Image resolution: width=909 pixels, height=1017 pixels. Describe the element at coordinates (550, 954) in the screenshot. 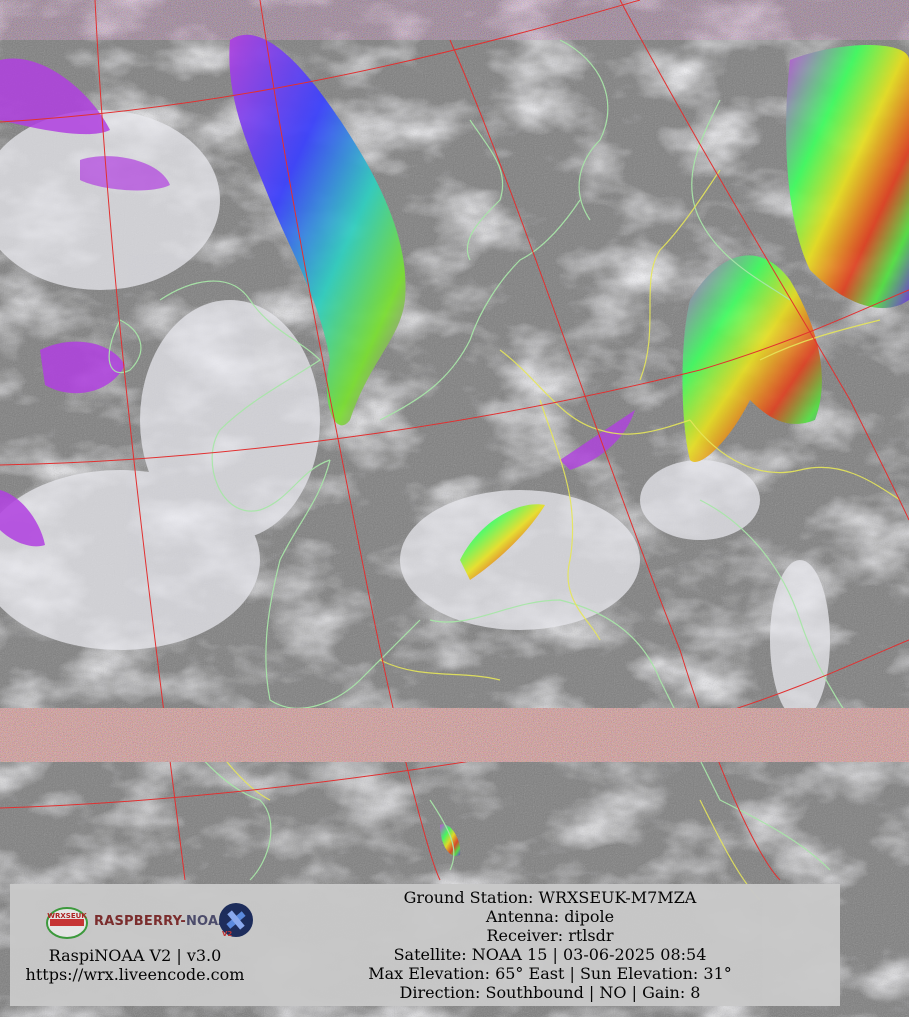

I see `satellite-pass: Satellite: NOAA 15 | 03-06-2025 08:54` at that location.